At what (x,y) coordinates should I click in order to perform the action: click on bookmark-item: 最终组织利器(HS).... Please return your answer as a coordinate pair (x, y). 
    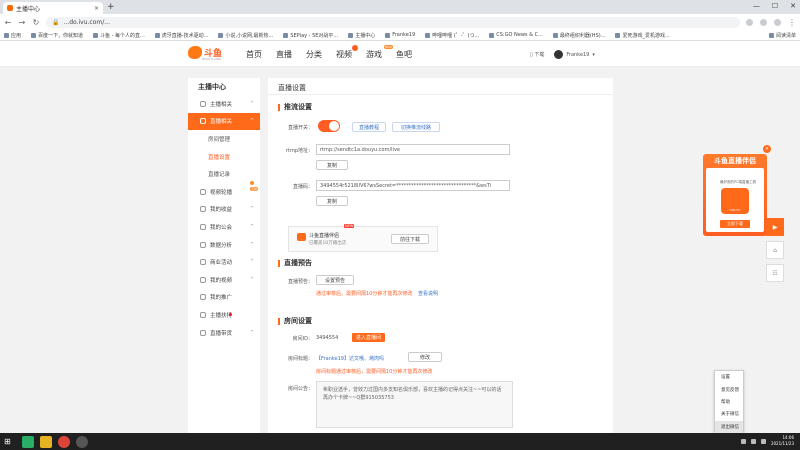
    Looking at the image, I should click on (578, 35).